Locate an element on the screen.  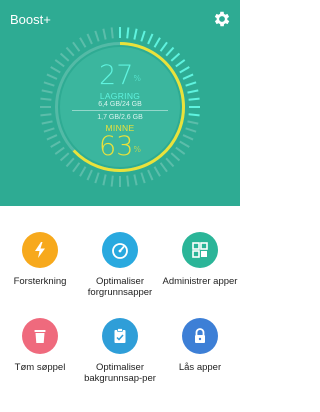
speedometer-icon is located at coordinates (120, 251).